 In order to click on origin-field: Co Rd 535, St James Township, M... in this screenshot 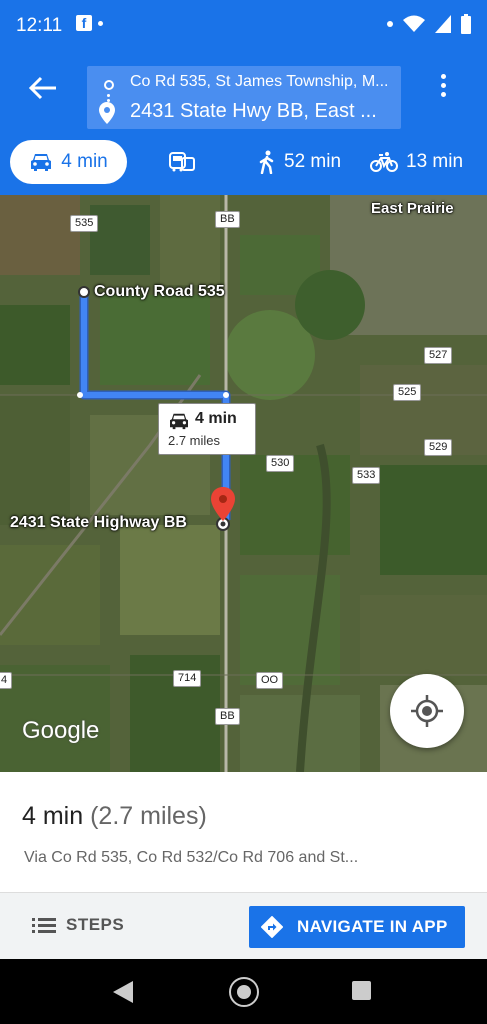, I will do `click(261, 82)`.